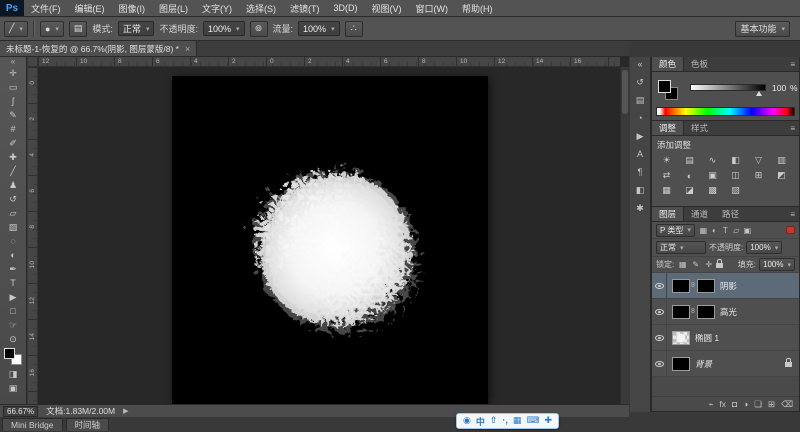  What do you see at coordinates (640, 136) in the screenshot?
I see `actions-icon: ▶` at bounding box center [640, 136].